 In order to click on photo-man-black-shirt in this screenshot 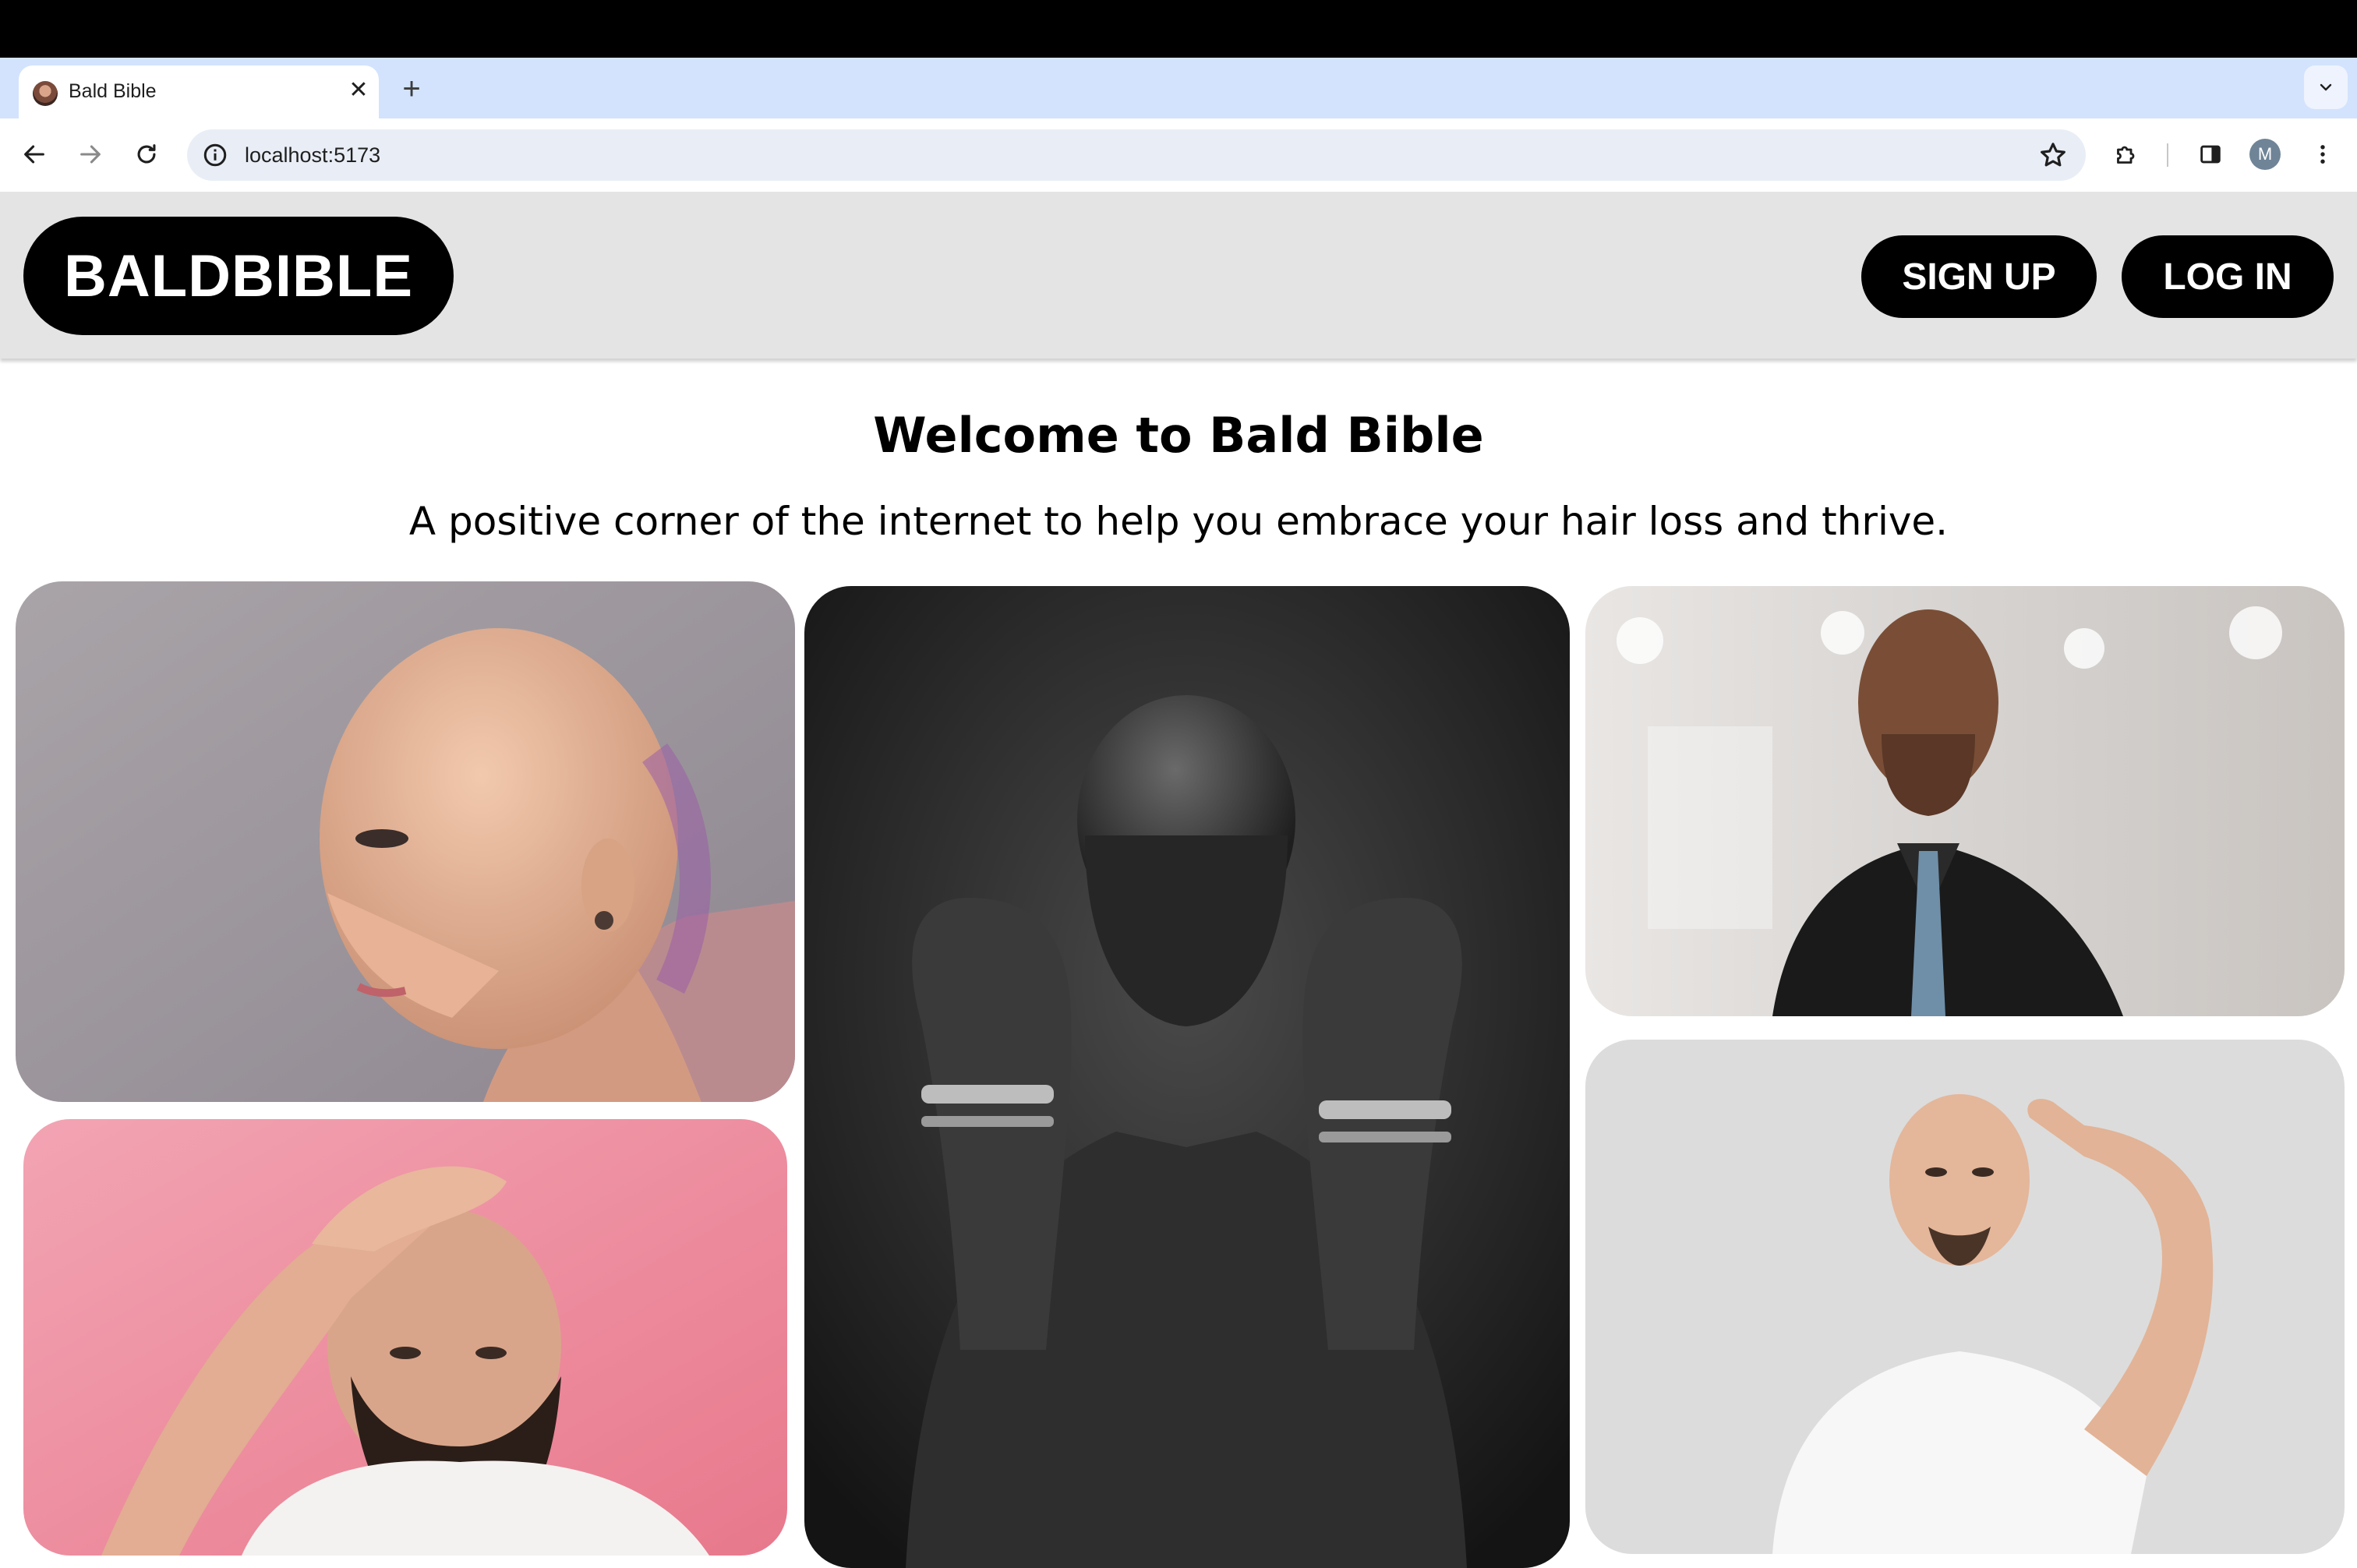, I will do `click(1965, 801)`.